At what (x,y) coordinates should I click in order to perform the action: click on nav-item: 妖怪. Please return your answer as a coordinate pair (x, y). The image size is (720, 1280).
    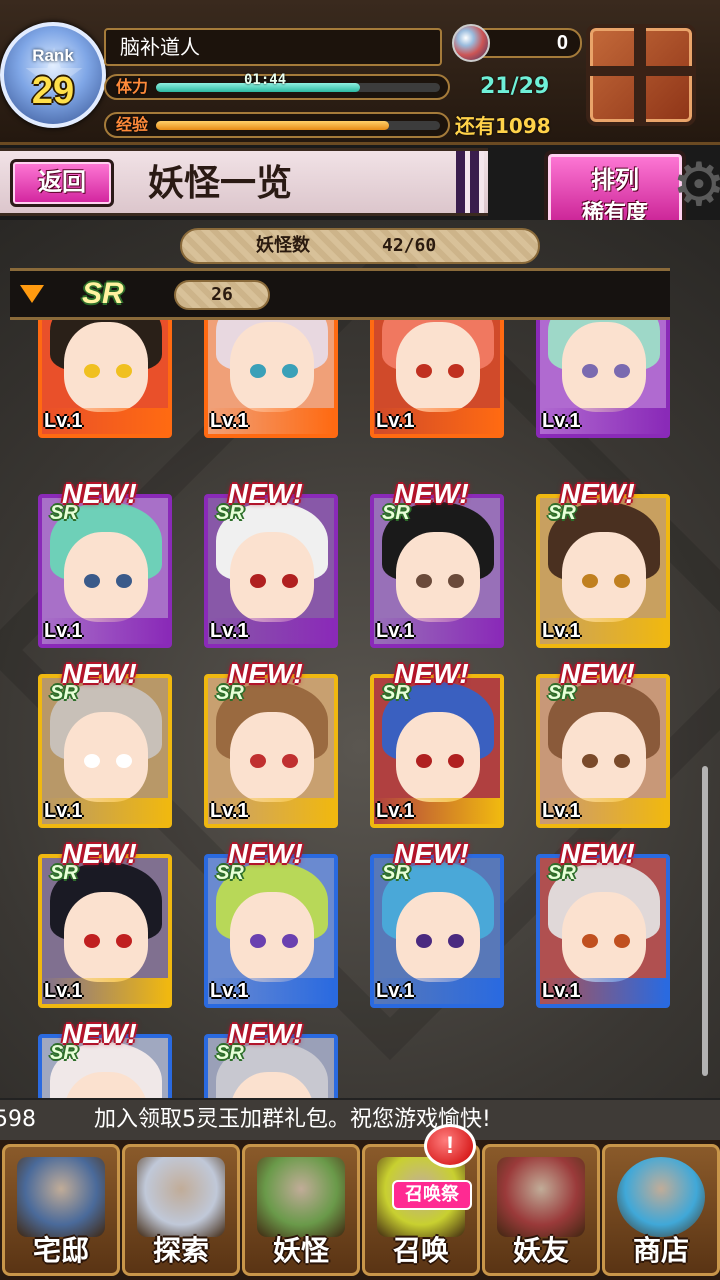
    Looking at the image, I should click on (301, 1210).